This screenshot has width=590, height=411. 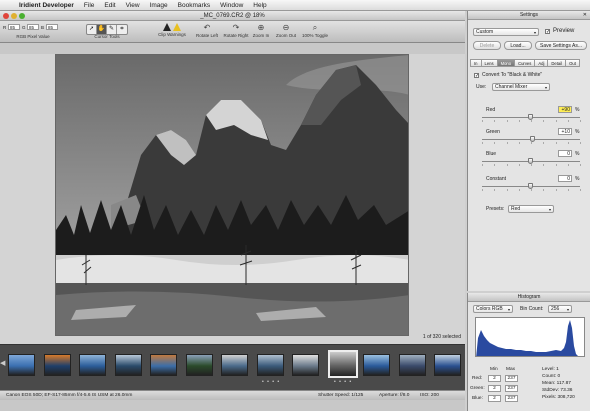 What do you see at coordinates (231, 5) in the screenshot?
I see `menu-window: Window` at bounding box center [231, 5].